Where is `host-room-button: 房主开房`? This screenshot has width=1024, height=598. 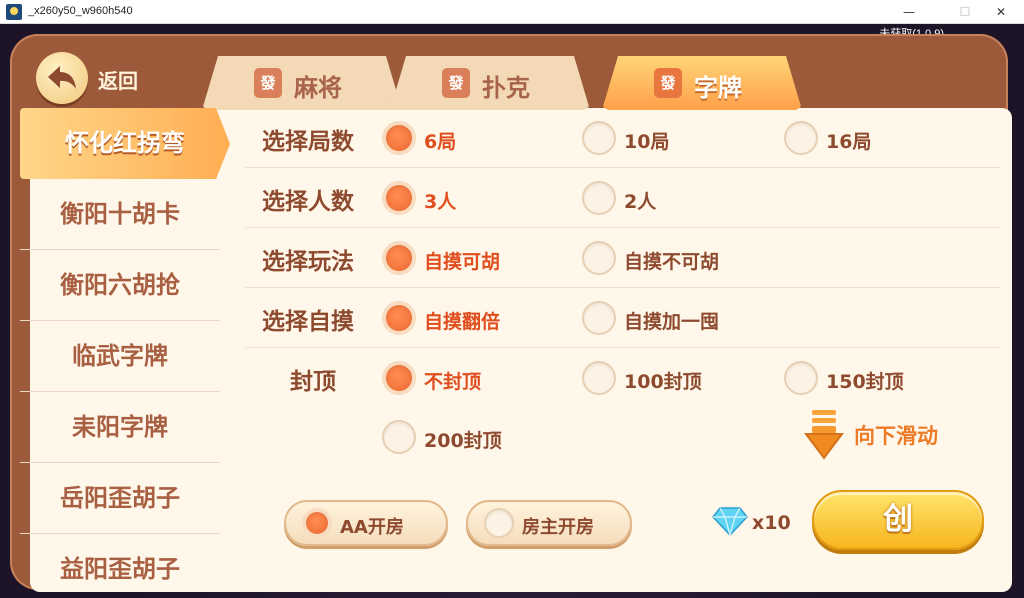 host-room-button: 房主开房 is located at coordinates (549, 523).